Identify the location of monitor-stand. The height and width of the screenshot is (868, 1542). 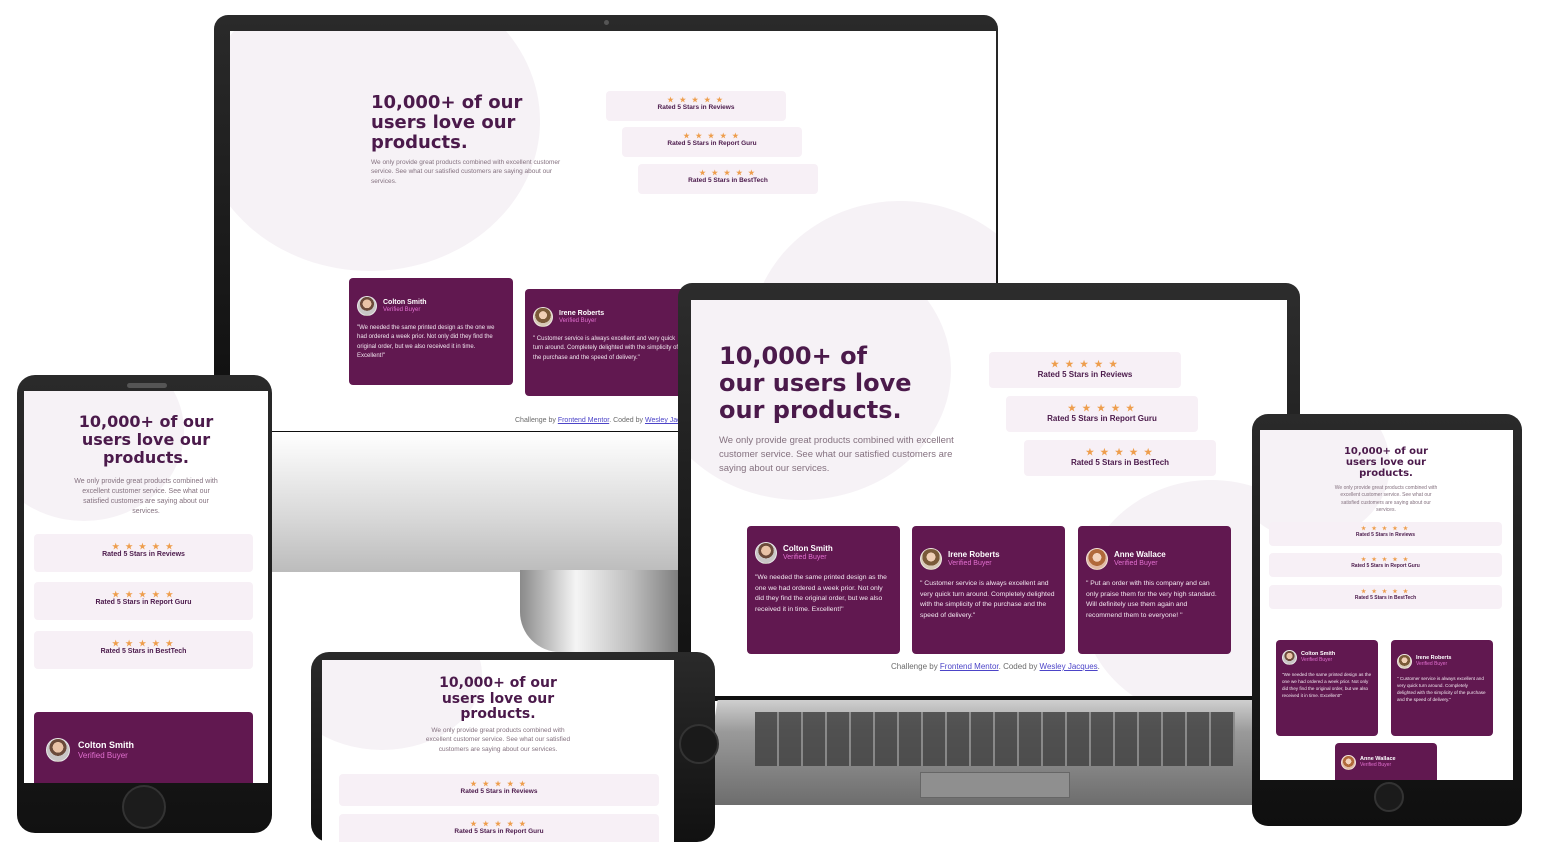
(600, 611).